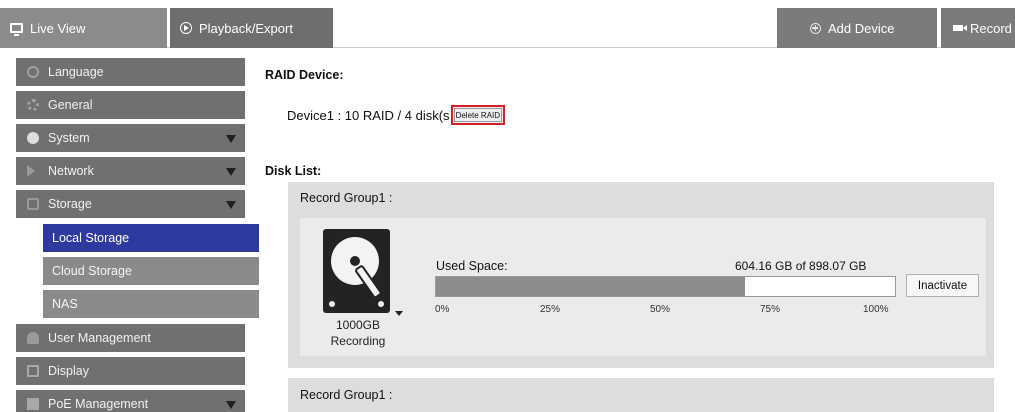 The image size is (1015, 412). Describe the element at coordinates (92, 271) in the screenshot. I see `sidebar-subitem-label: Cloud Storage` at that location.